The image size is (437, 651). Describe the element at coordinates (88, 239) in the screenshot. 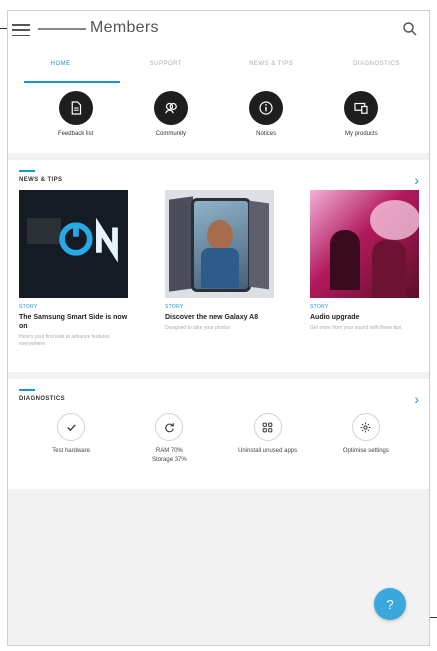

I see `power-logo-icon` at that location.